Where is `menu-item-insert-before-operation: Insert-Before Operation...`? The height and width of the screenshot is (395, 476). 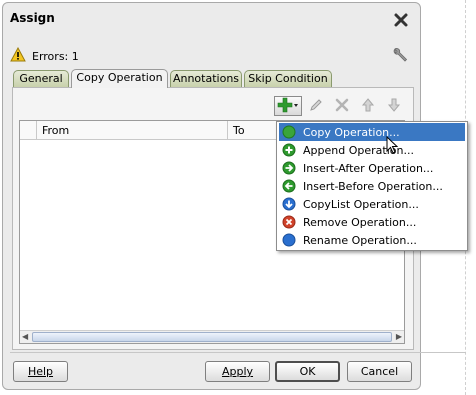 menu-item-insert-before-operation: Insert-Before Operation... is located at coordinates (372, 186).